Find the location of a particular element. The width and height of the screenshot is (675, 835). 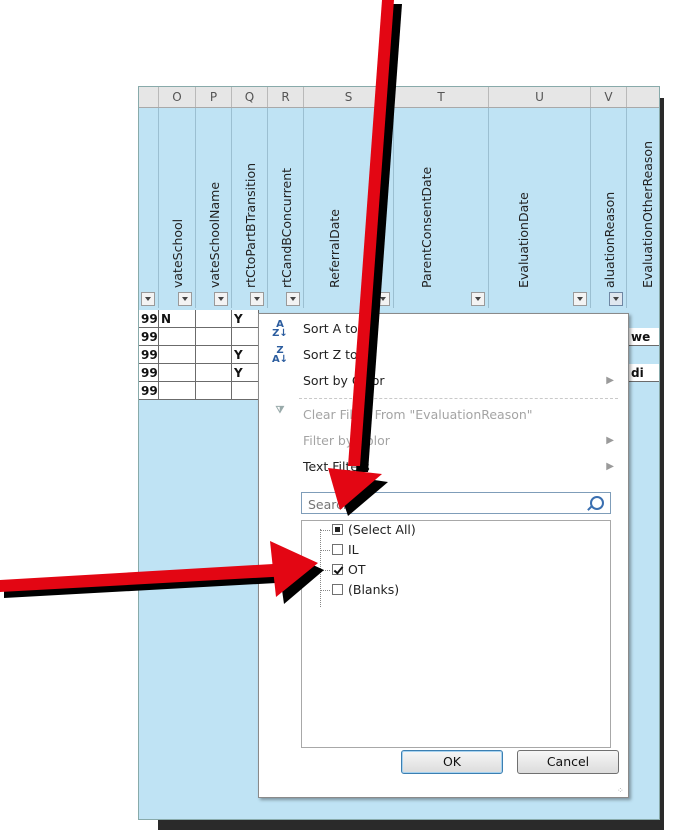

field-name: vateSchoolName is located at coordinates (214, 234).